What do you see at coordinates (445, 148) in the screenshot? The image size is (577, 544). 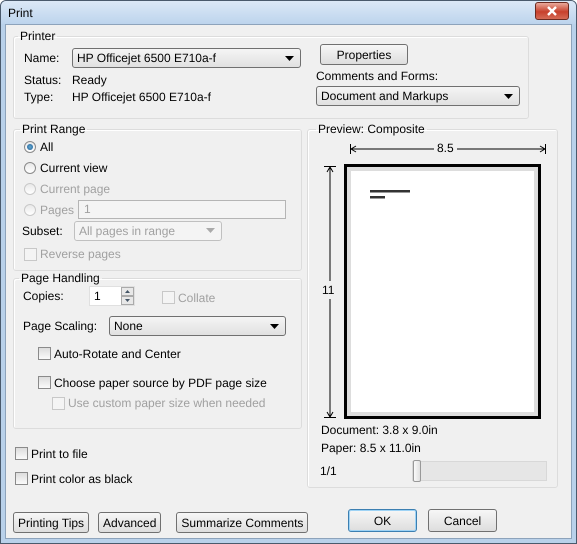 I see `width-label: 8.5` at bounding box center [445, 148].